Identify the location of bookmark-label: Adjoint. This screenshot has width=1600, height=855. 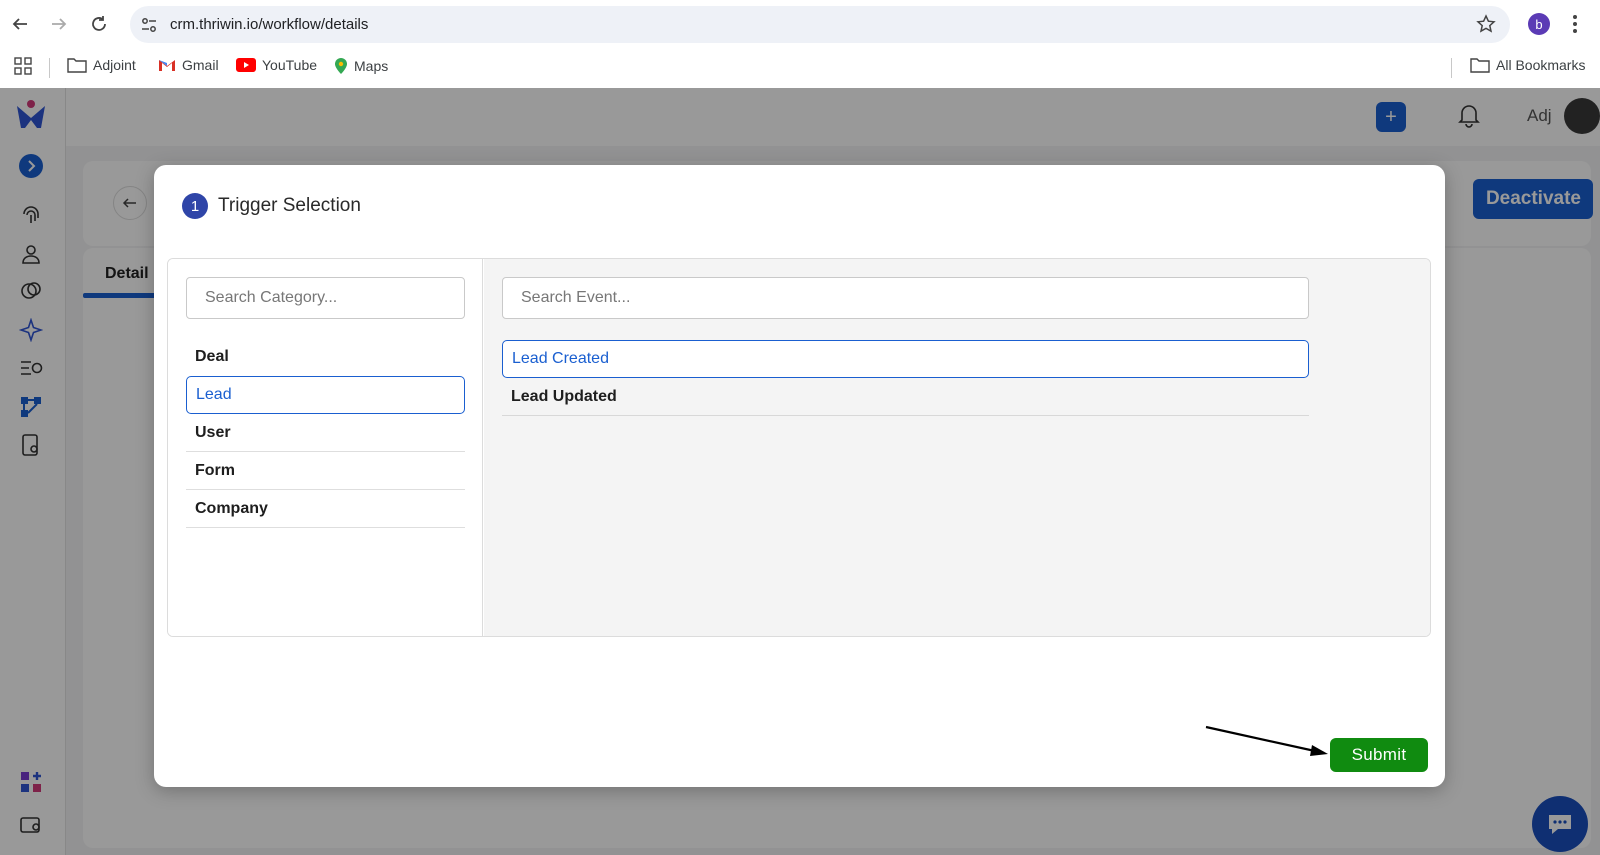
(114, 65).